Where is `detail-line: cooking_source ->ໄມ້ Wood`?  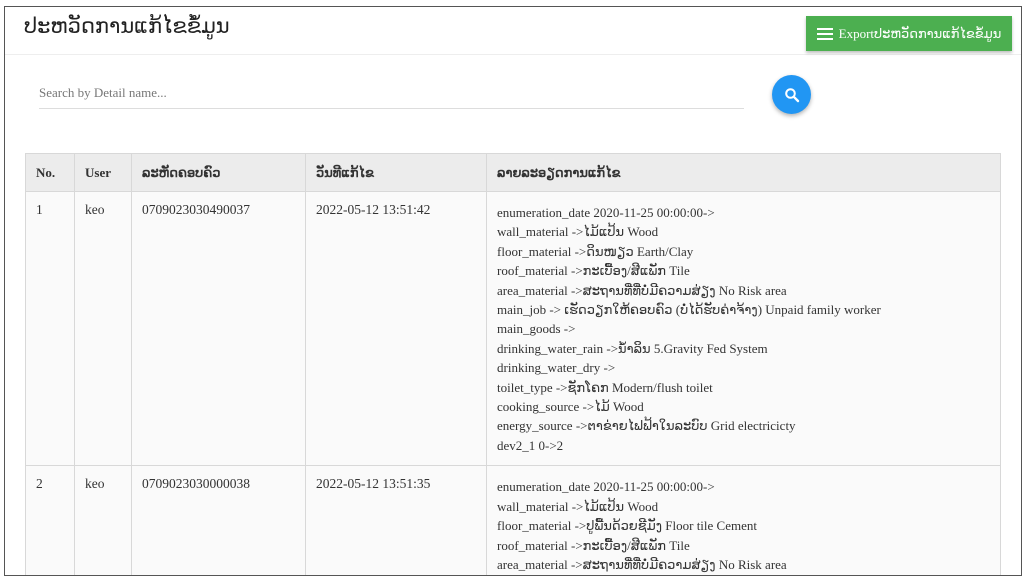 detail-line: cooking_source ->ໄມ້ Wood is located at coordinates (570, 407).